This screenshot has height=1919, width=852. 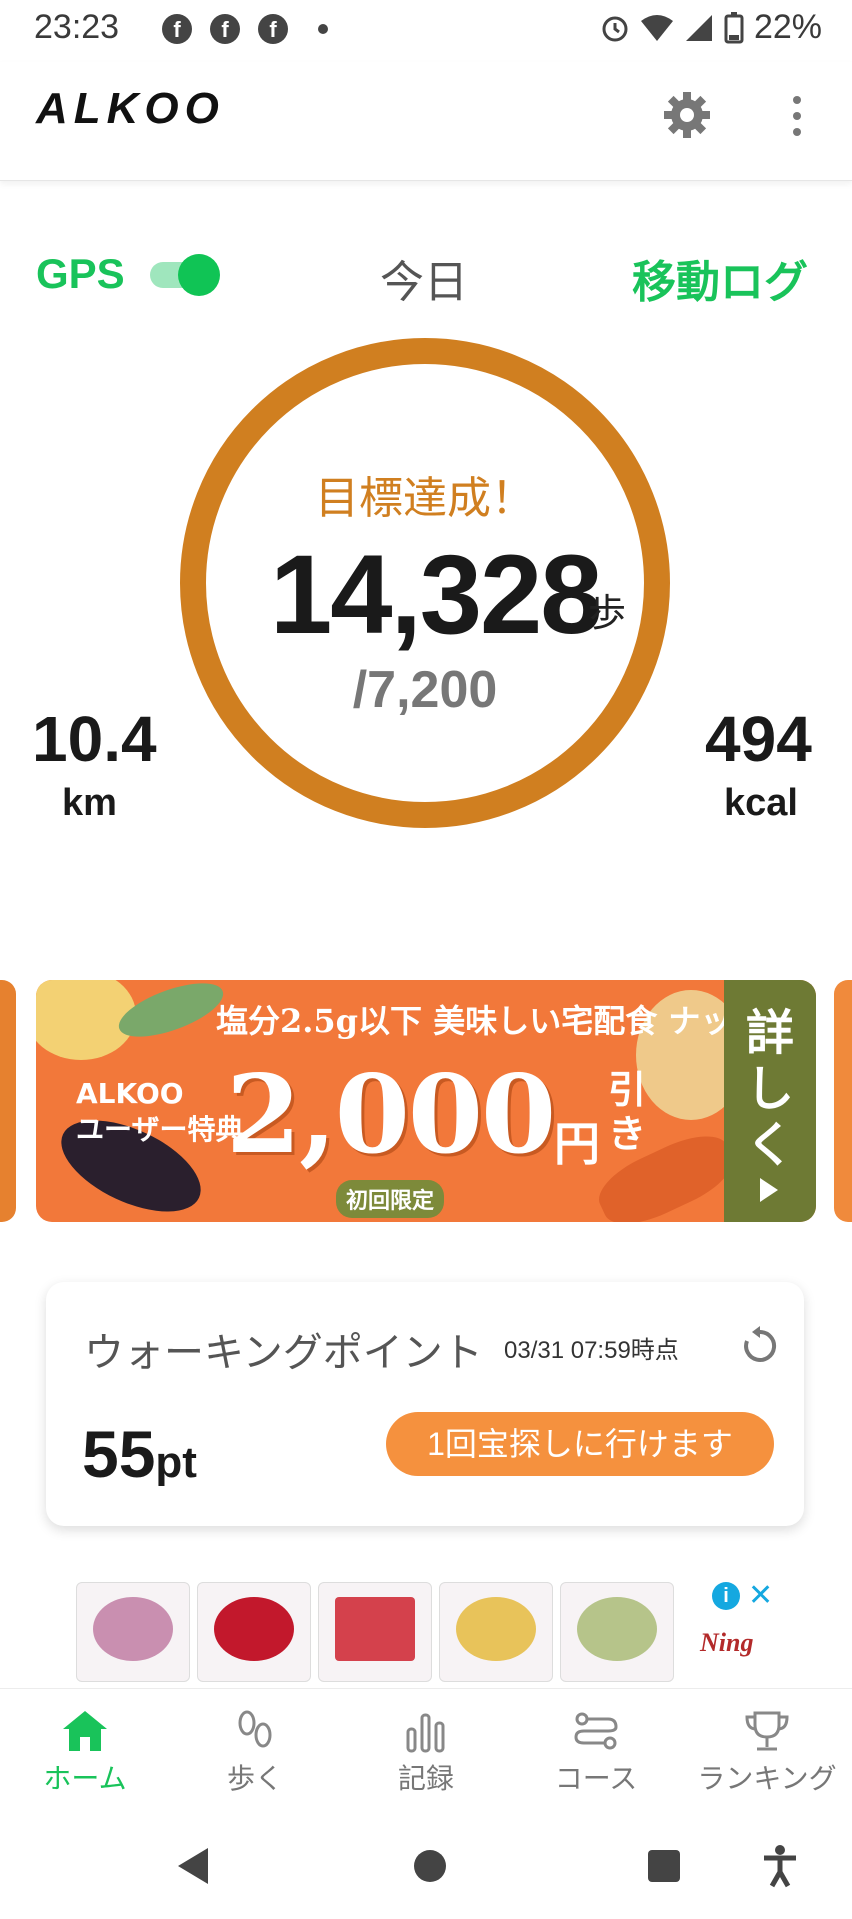 I want to click on movement-log-link: 移動ログ, so click(x=720, y=278).